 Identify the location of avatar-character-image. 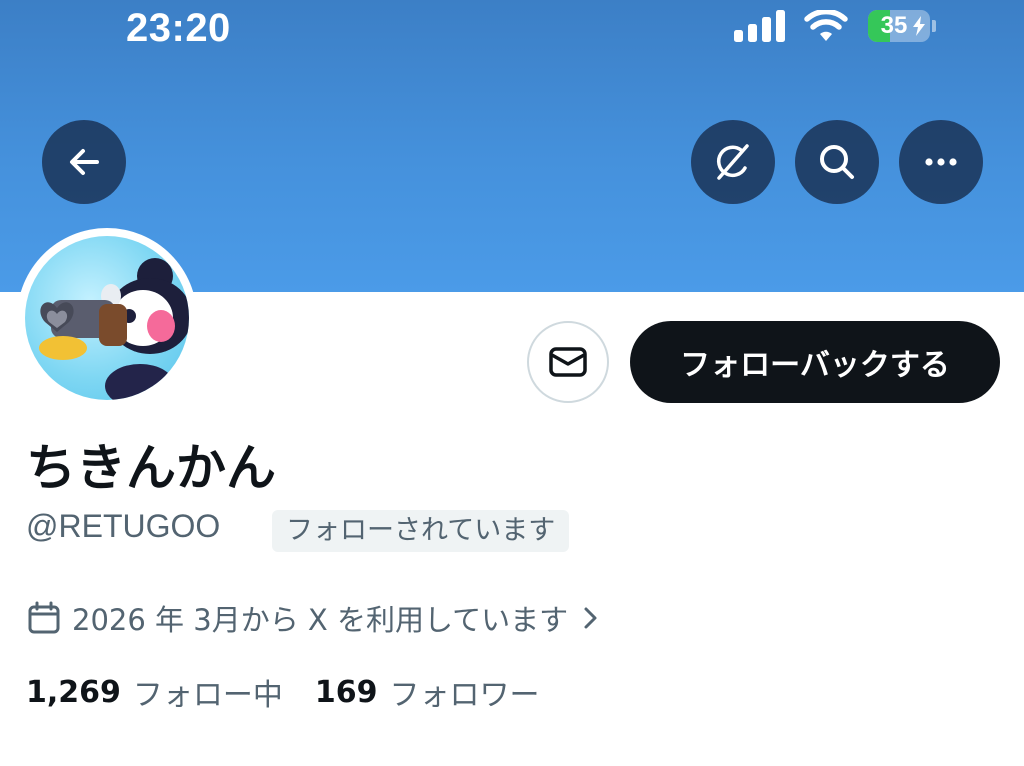
(114, 329).